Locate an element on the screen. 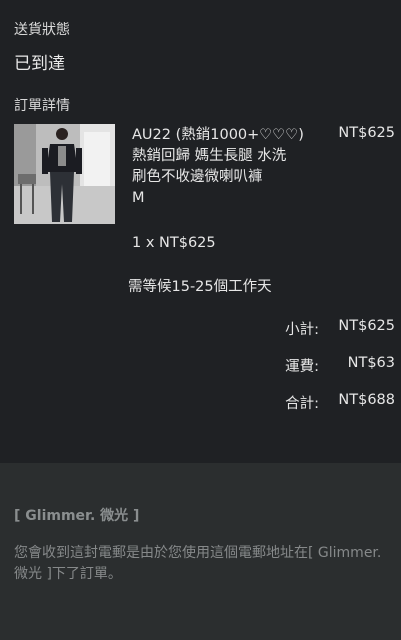  product-photo-graphic is located at coordinates (64, 174).